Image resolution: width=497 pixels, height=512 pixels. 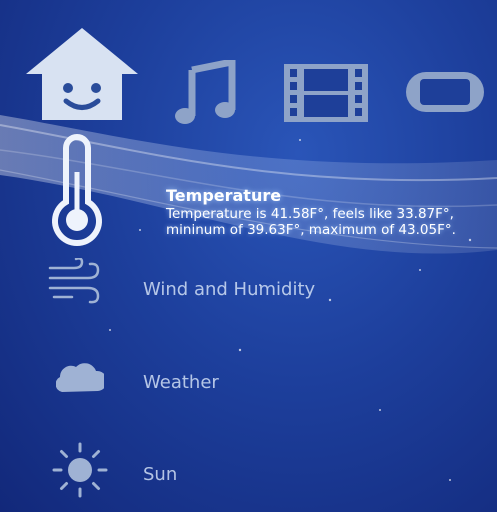 I want to click on cloud-icon, so click(x=80, y=377).